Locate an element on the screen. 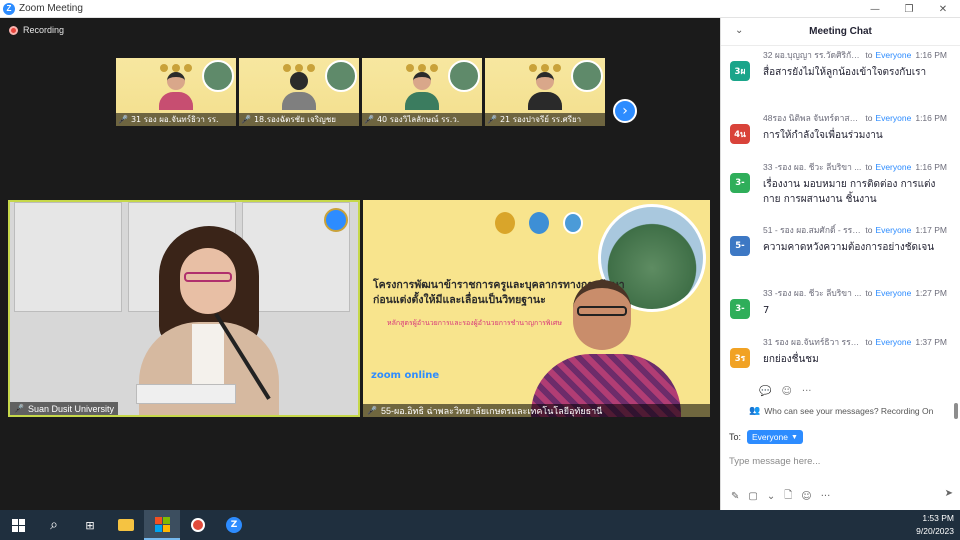 Image resolution: width=960 pixels, height=540 pixels. next-page-button: › is located at coordinates (625, 111).